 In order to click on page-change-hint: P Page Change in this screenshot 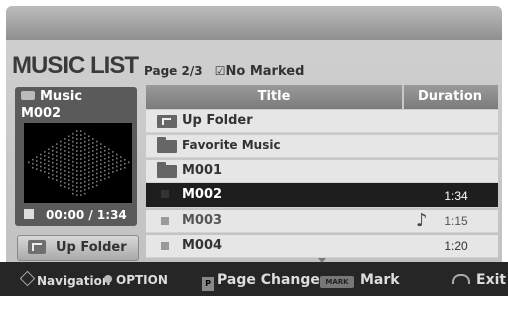, I will do `click(261, 281)`.